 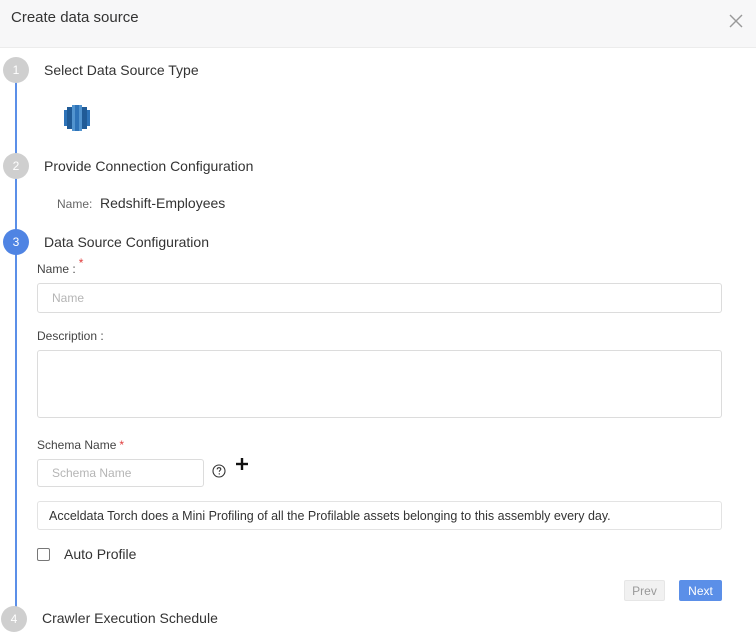 I want to click on step-2-indicator: 2, so click(x=16, y=166).